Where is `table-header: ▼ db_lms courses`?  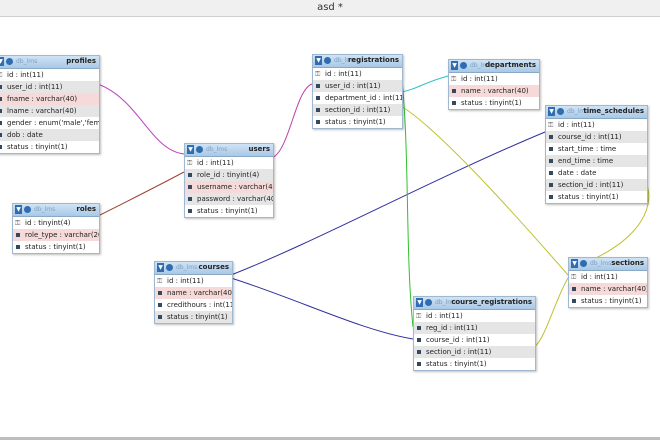
table-header: ▼ db_lms courses is located at coordinates (193, 268).